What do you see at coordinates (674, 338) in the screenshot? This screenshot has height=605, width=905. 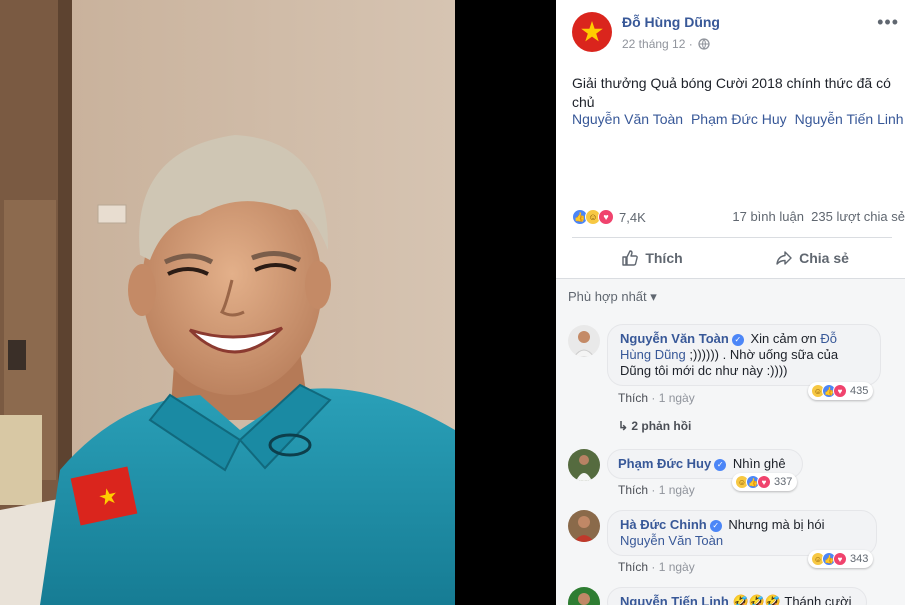 I see `commenter-name: Nguyễn Văn Toàn` at bounding box center [674, 338].